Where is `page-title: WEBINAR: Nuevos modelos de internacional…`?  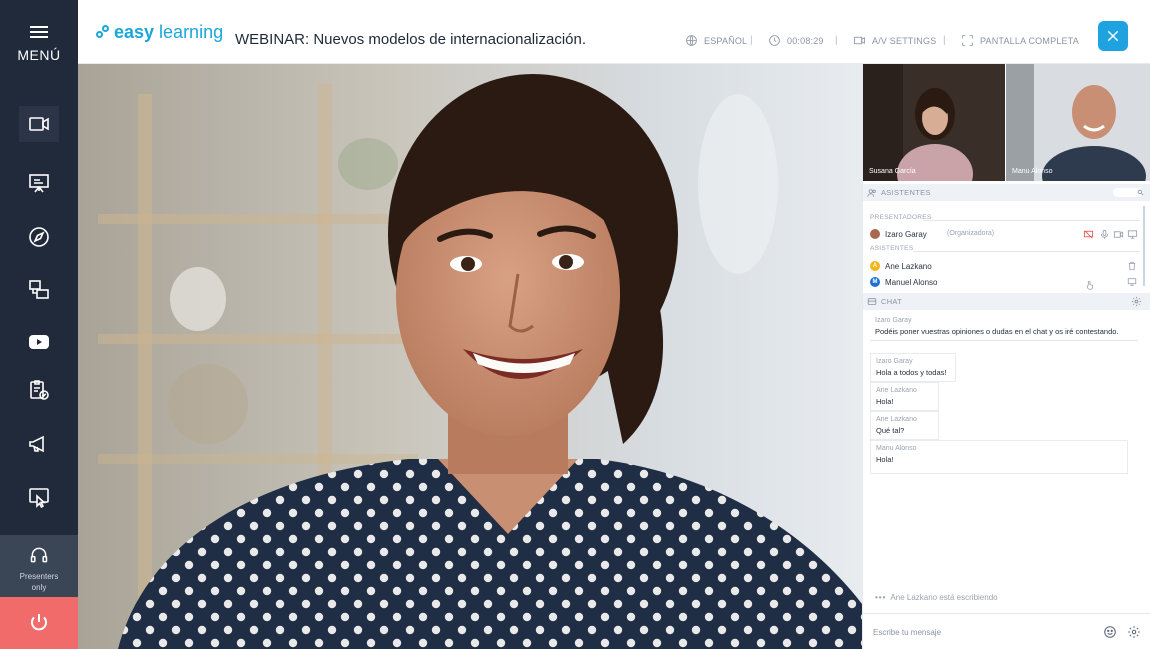
page-title: WEBINAR: Nuevos modelos de internacional… is located at coordinates (410, 39).